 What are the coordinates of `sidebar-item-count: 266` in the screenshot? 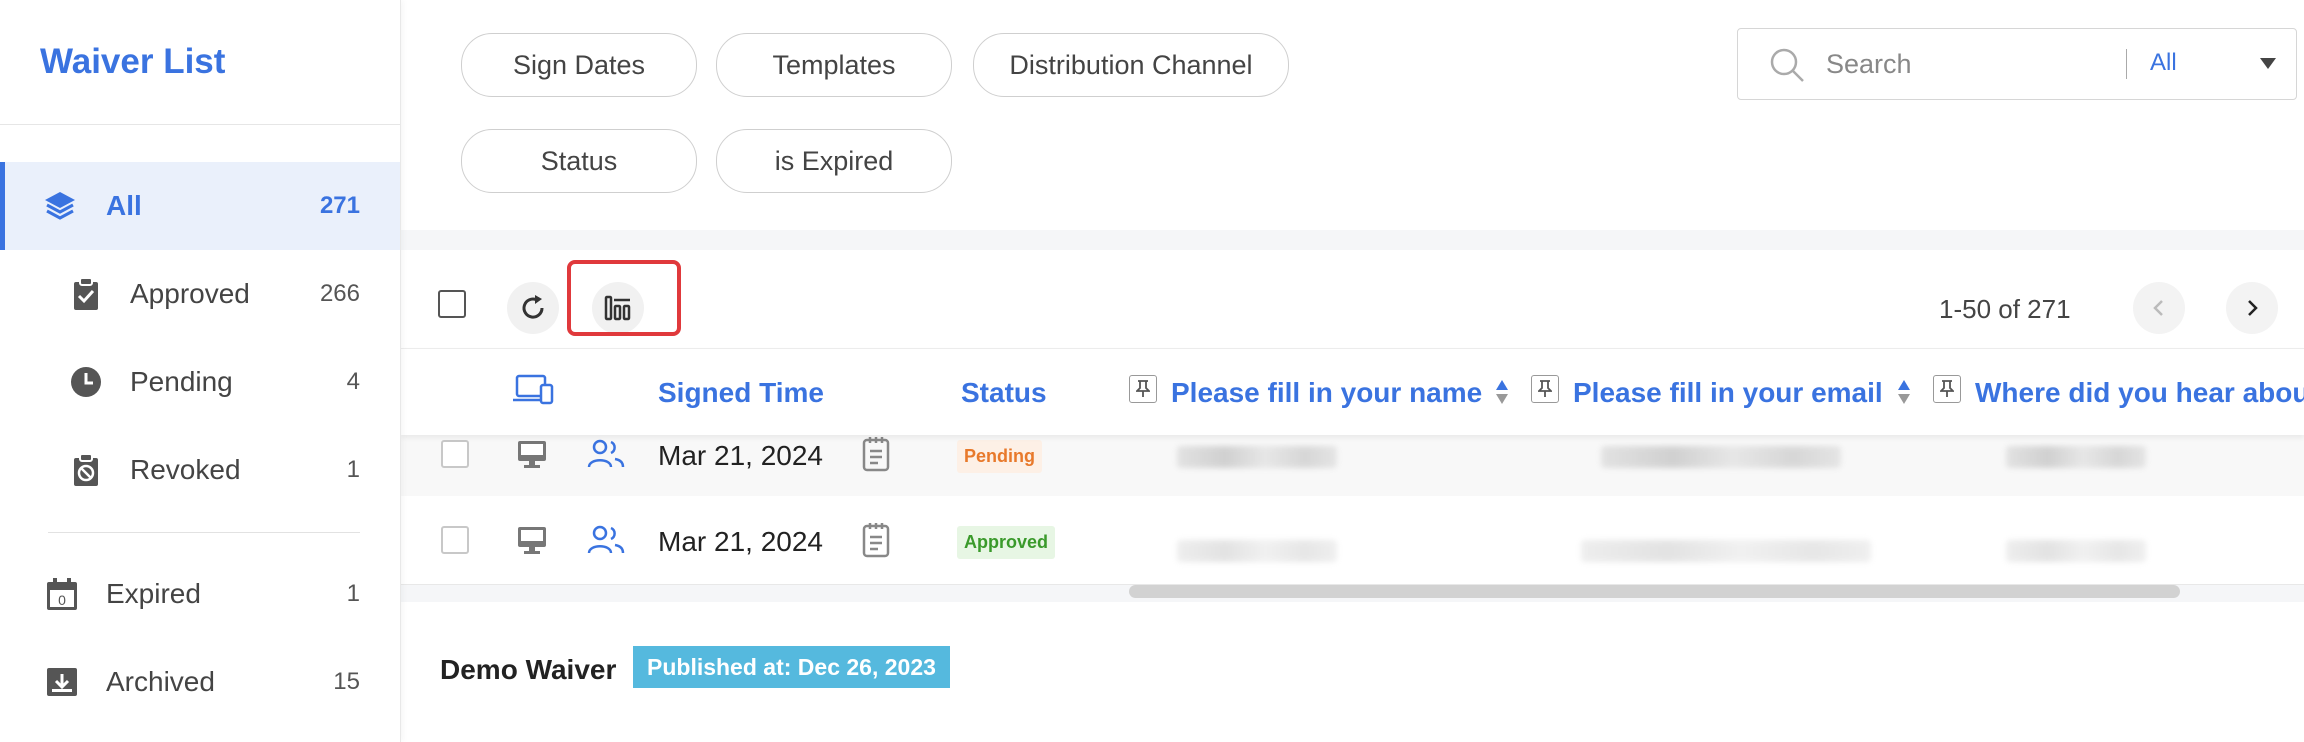 It's located at (339, 293).